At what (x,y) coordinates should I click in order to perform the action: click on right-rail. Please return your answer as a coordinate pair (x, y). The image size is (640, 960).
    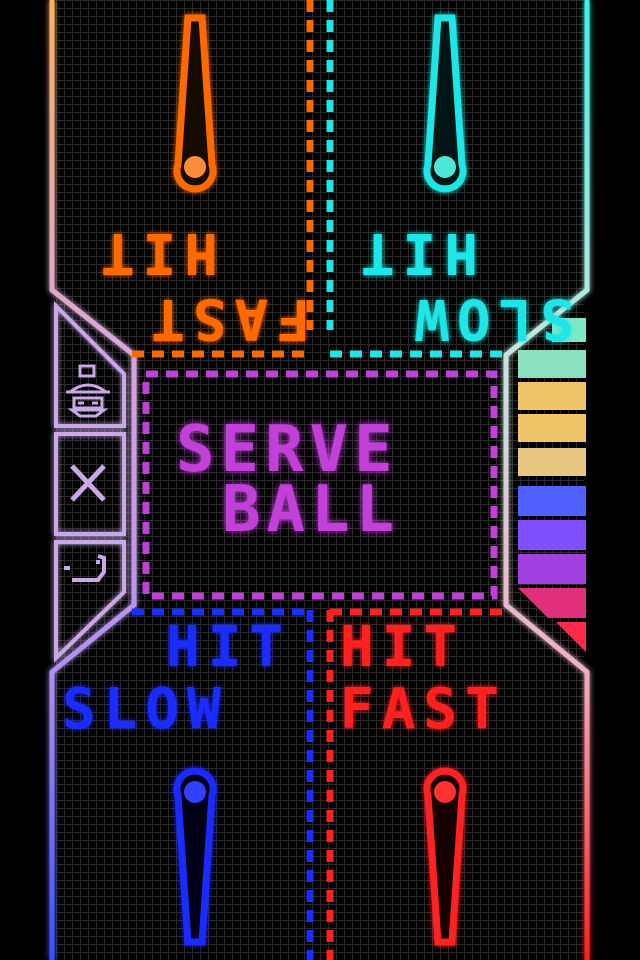
    Looking at the image, I should click on (546, 480).